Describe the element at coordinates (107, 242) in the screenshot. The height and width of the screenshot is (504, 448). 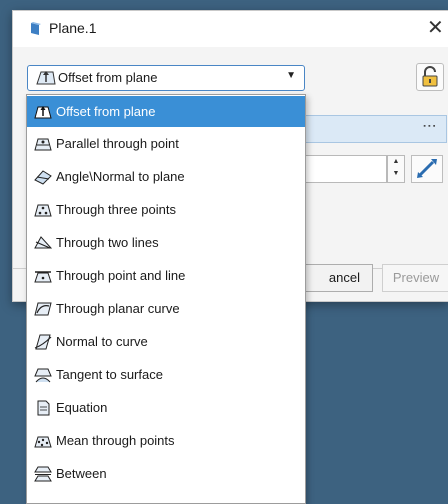
I see `option-label: Through two lines` at that location.